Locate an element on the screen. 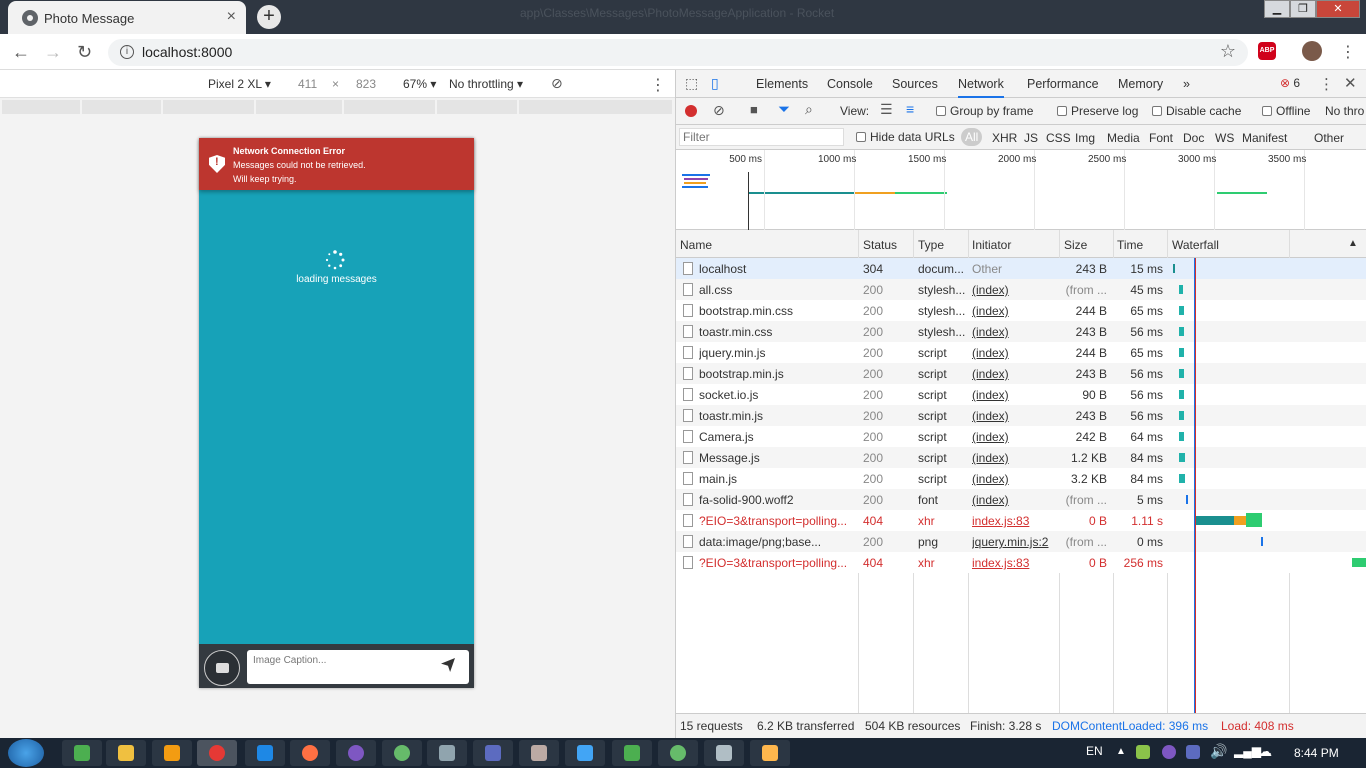 This screenshot has height=768, width=1366. devtools-close-icon: ✕ is located at coordinates (1350, 83).